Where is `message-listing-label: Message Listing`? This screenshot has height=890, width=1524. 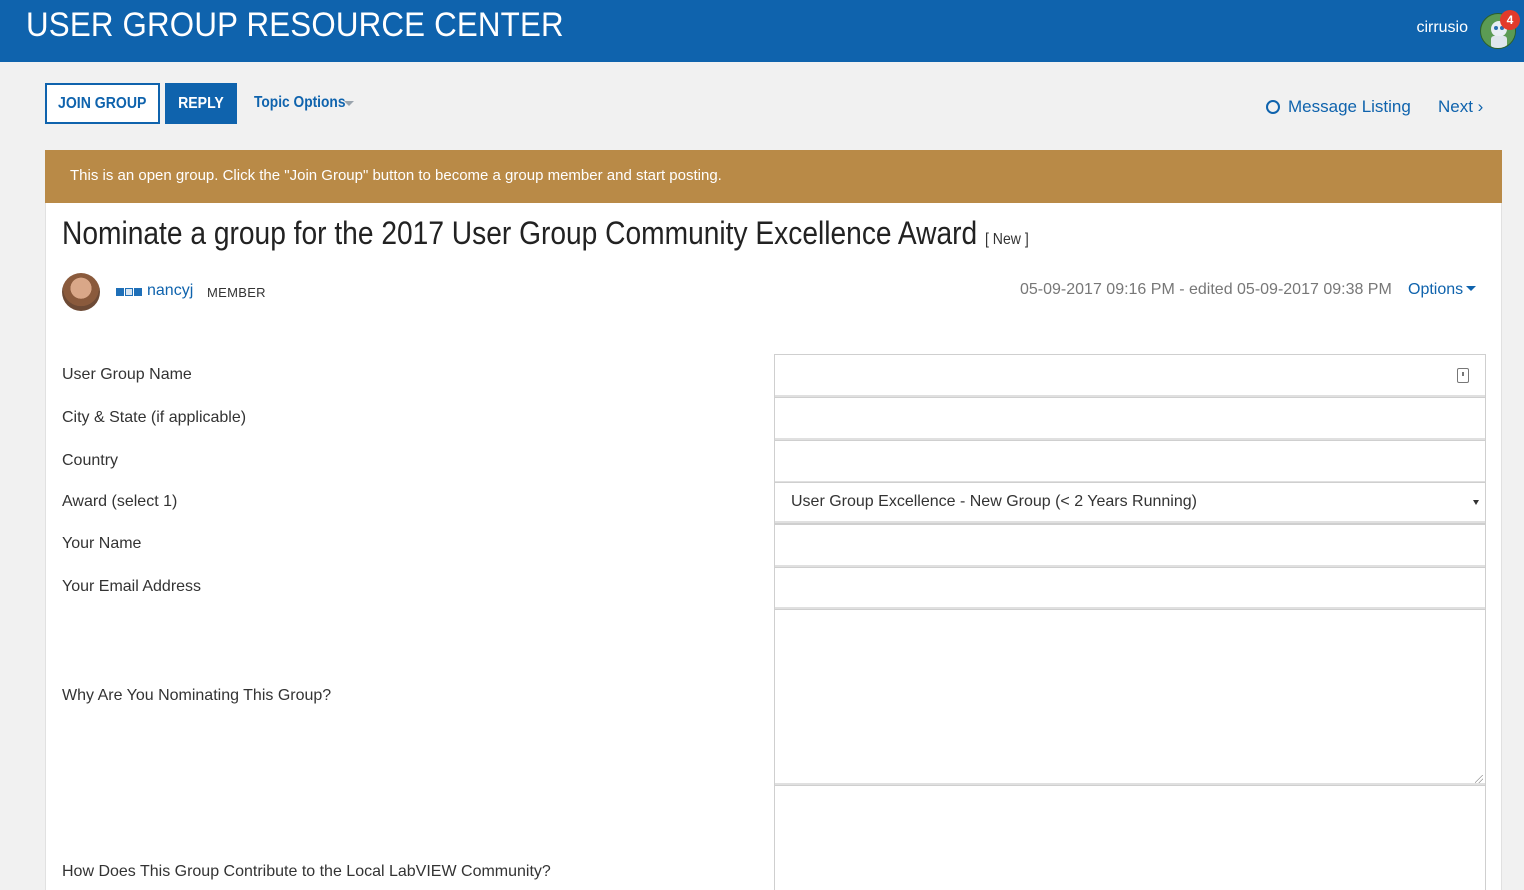
message-listing-label: Message Listing is located at coordinates (1349, 106).